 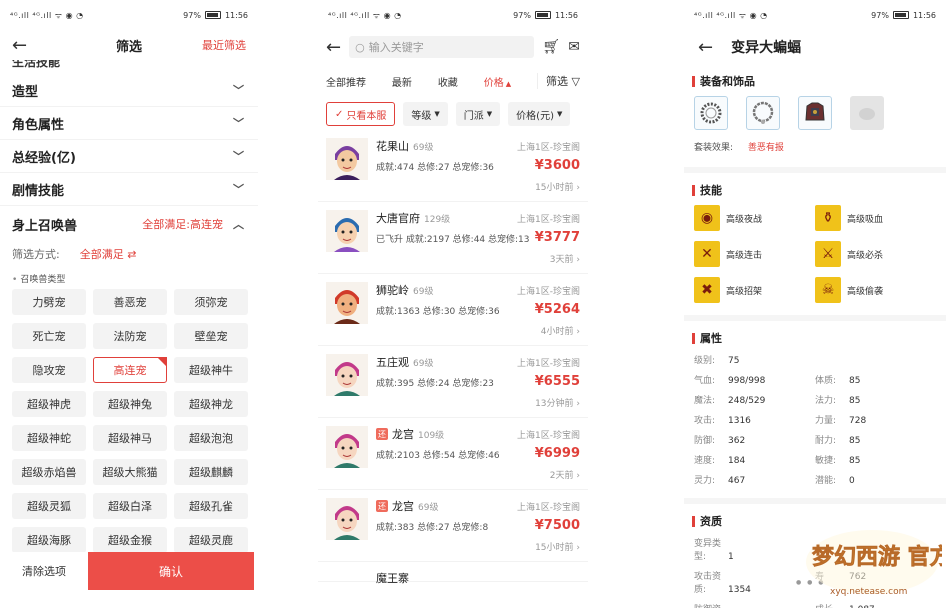 I want to click on skill-item: ✖ 高级招架, so click(x=754, y=290).